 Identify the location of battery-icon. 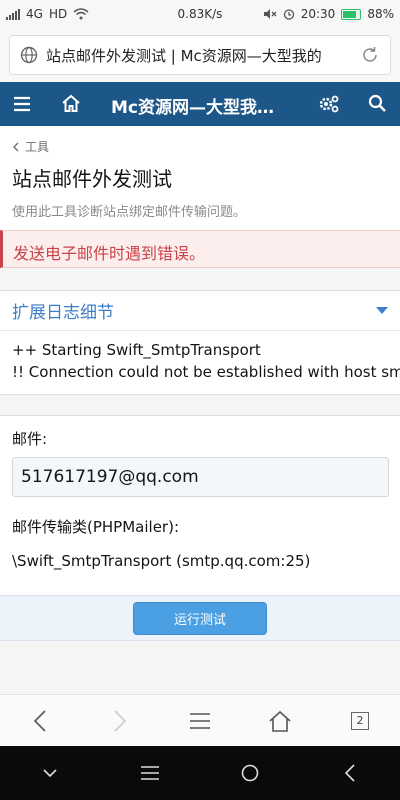
(351, 14).